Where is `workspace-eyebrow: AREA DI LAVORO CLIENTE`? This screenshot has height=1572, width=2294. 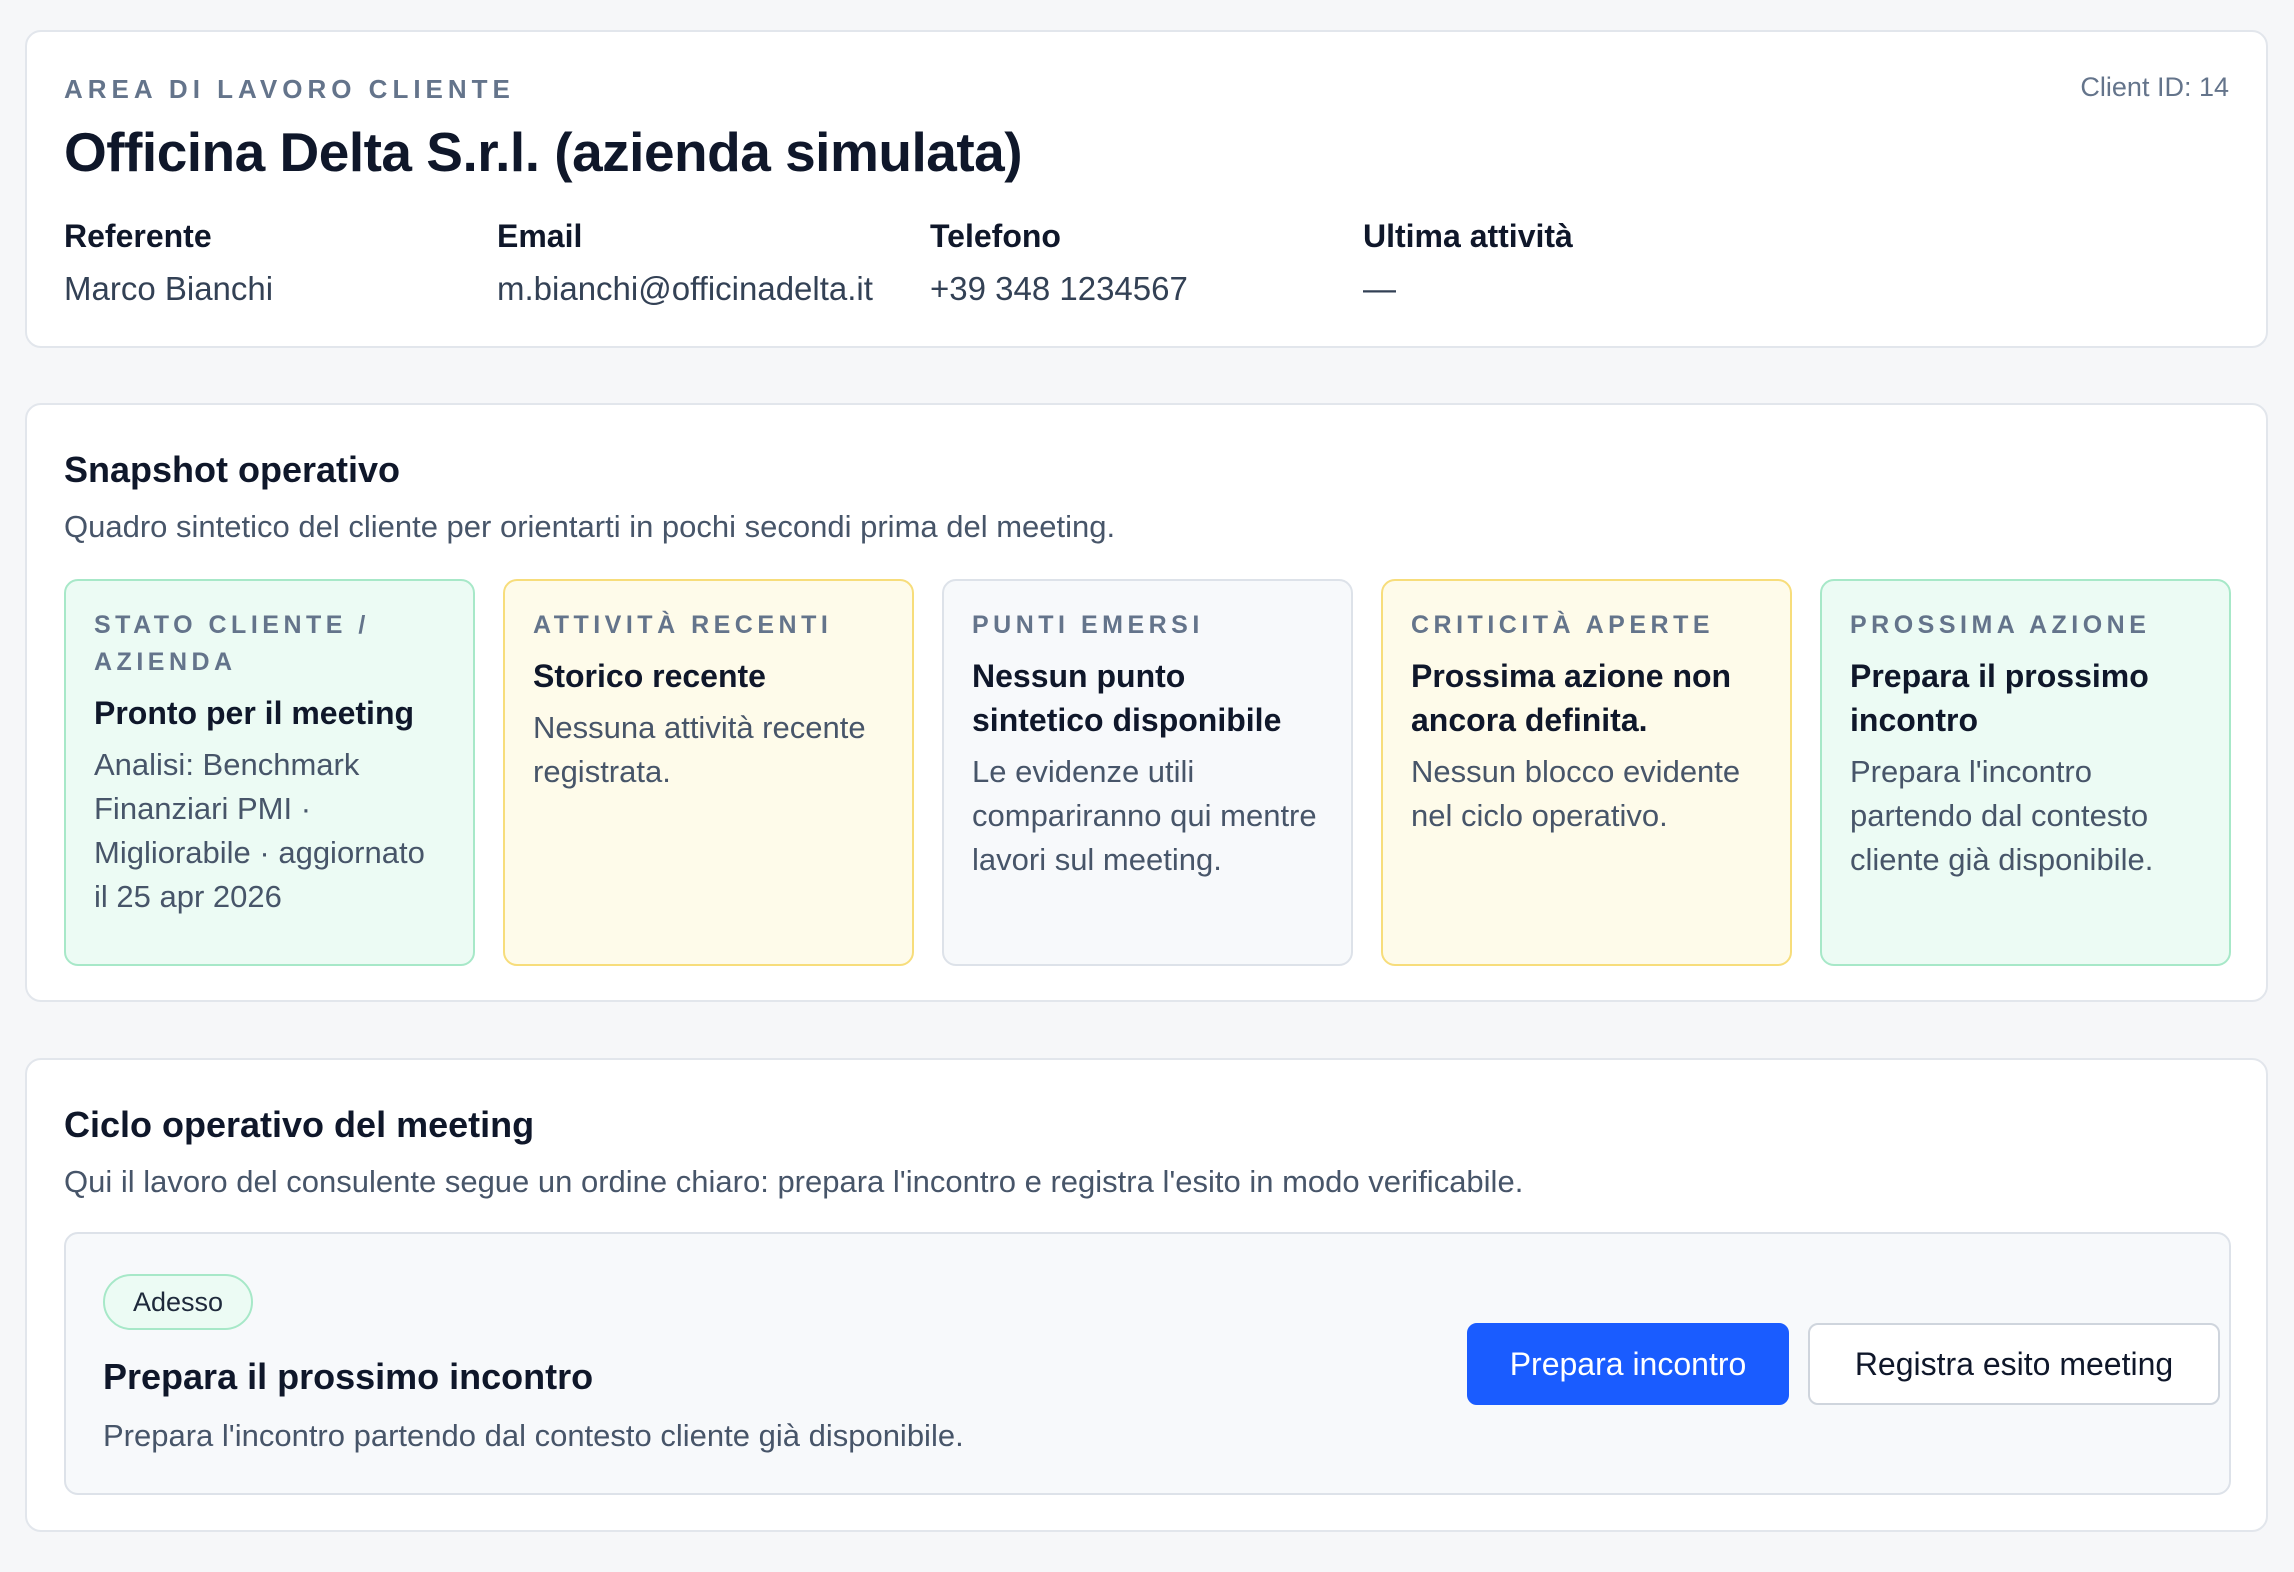 workspace-eyebrow: AREA DI LAVORO CLIENTE is located at coordinates (289, 89).